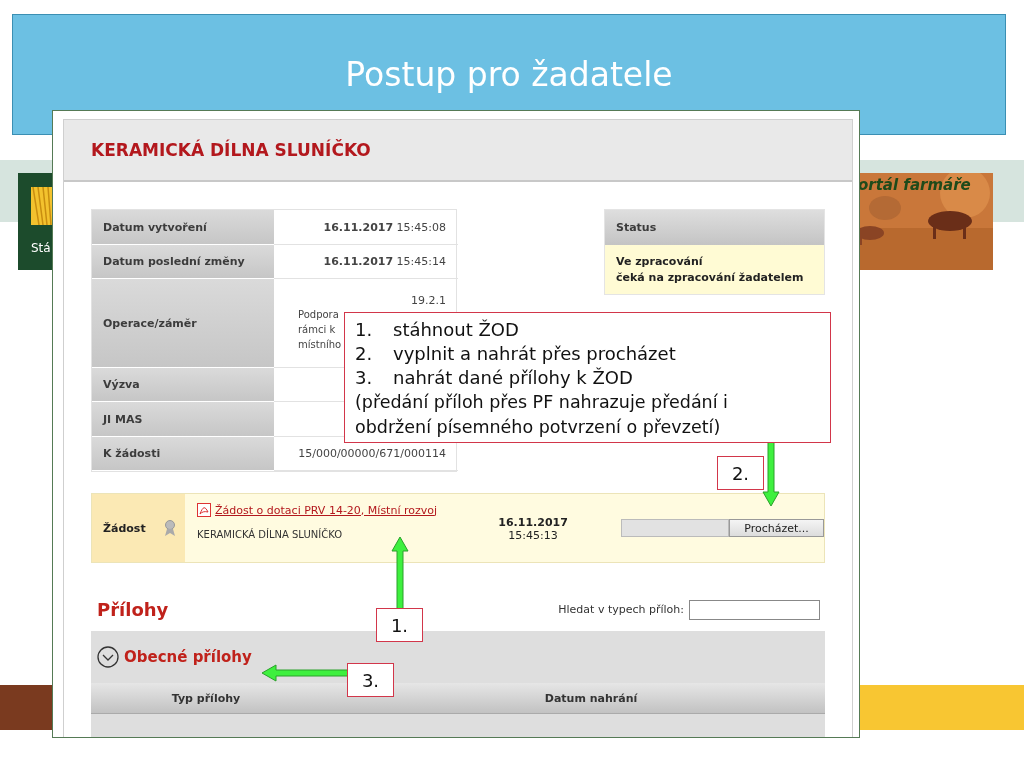  What do you see at coordinates (513, 378) in the screenshot?
I see `step-text: nahrát dané přílohy k ŽOD` at bounding box center [513, 378].